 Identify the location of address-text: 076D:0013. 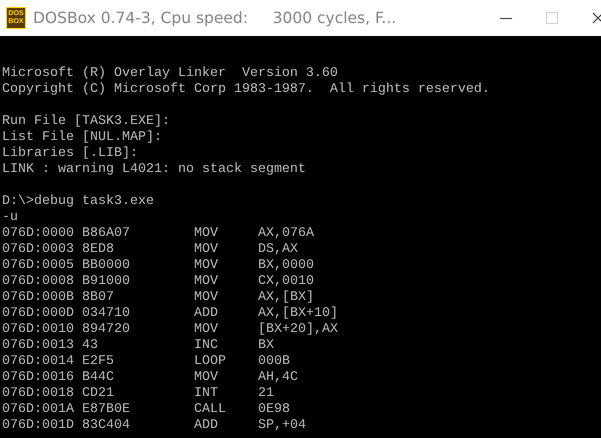
(38, 346).